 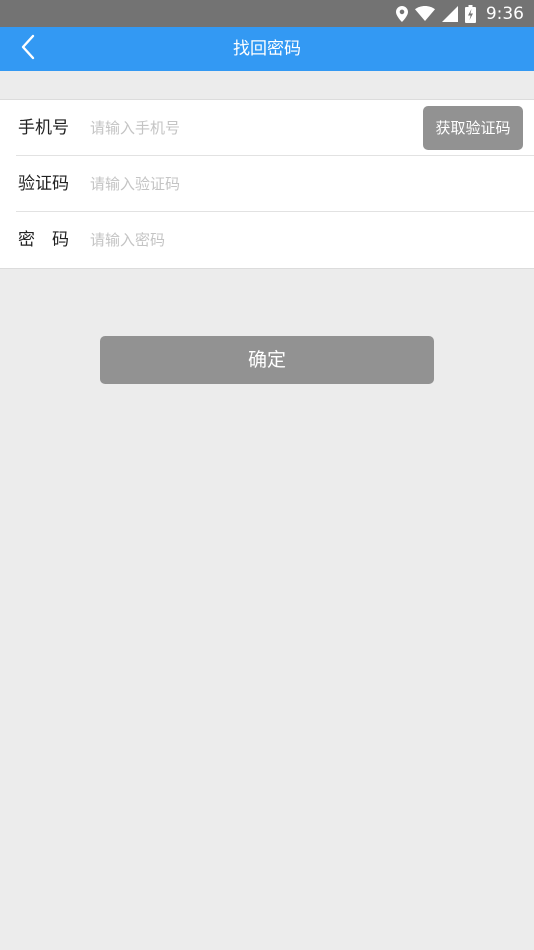 I want to click on code-input, so click(x=300, y=184).